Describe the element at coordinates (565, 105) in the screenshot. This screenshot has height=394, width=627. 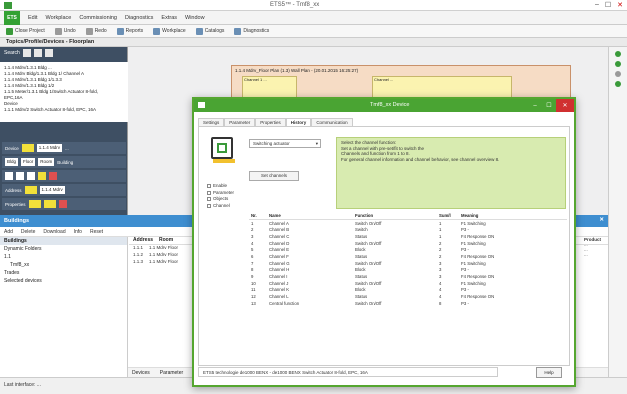
I see `dialog-close-button: ✕` at that location.